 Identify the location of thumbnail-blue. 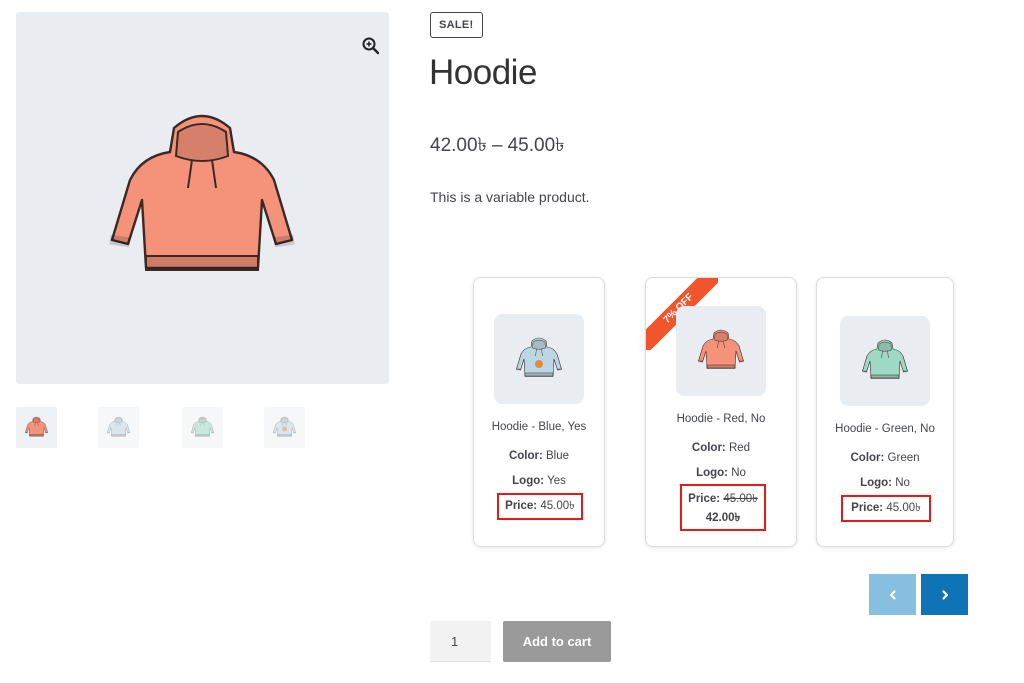
(118, 427).